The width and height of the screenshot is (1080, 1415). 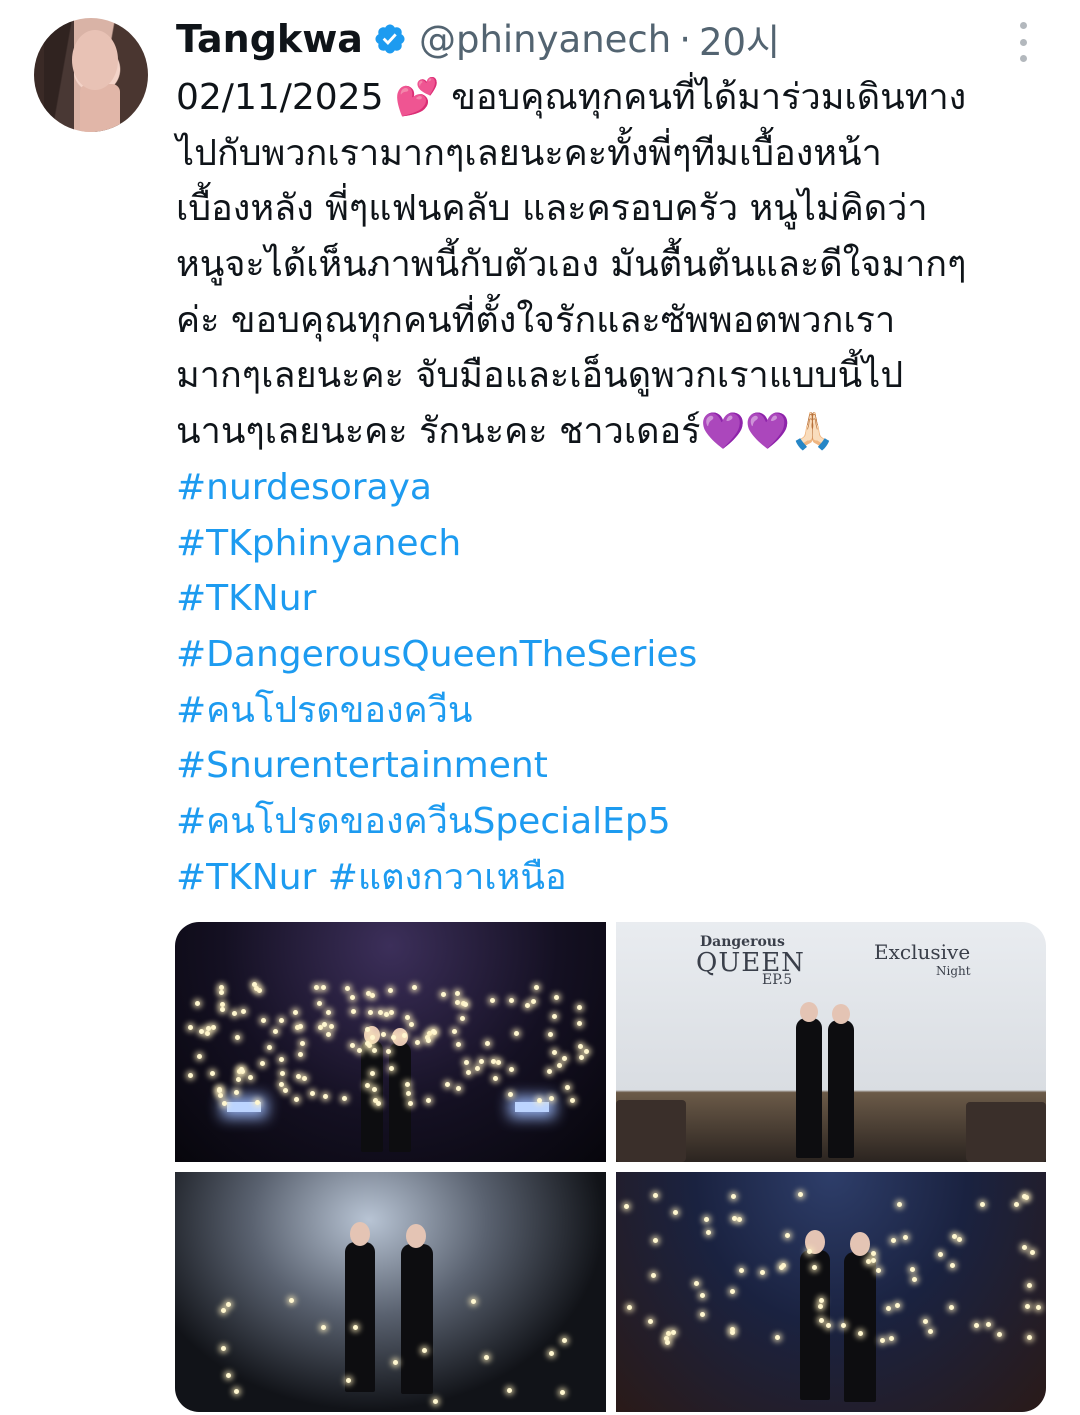 I want to click on hashtag-link: #คนโปรดของควีน, so click(x=616, y=711).